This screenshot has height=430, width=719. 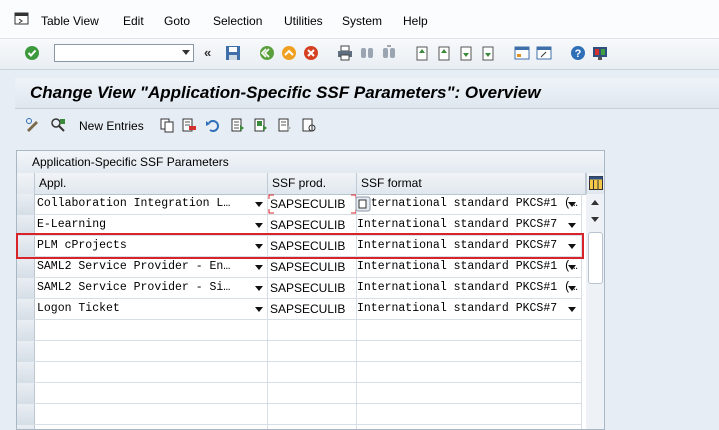 What do you see at coordinates (285, 125) in the screenshot?
I see `deselect-all-icon` at bounding box center [285, 125].